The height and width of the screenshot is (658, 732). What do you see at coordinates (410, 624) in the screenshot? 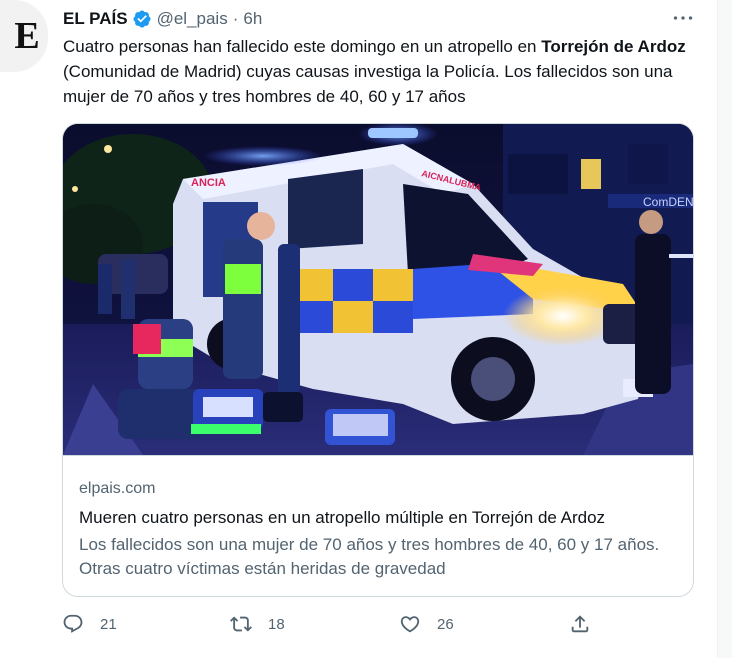
I see `like-icon` at bounding box center [410, 624].